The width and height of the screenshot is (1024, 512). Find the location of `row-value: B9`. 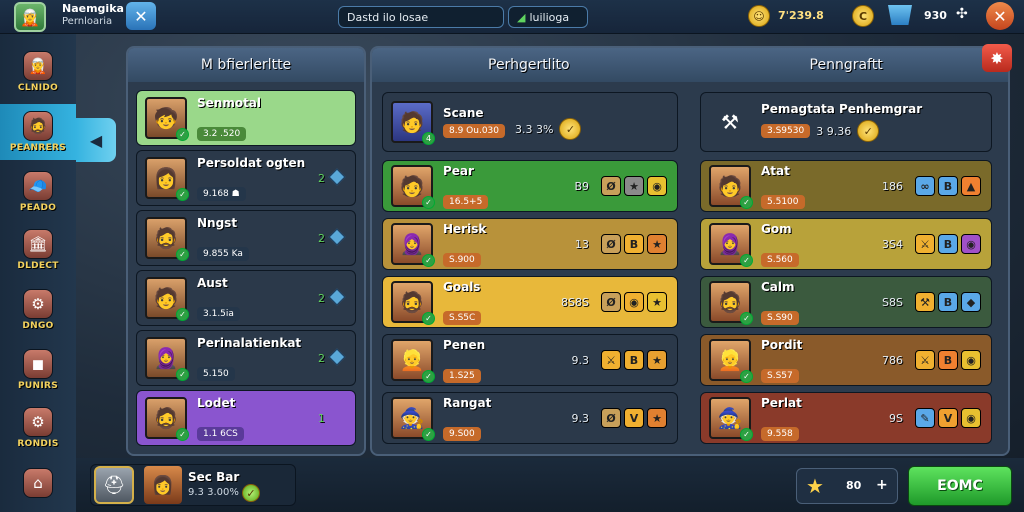

row-value: B9 is located at coordinates (581, 186).